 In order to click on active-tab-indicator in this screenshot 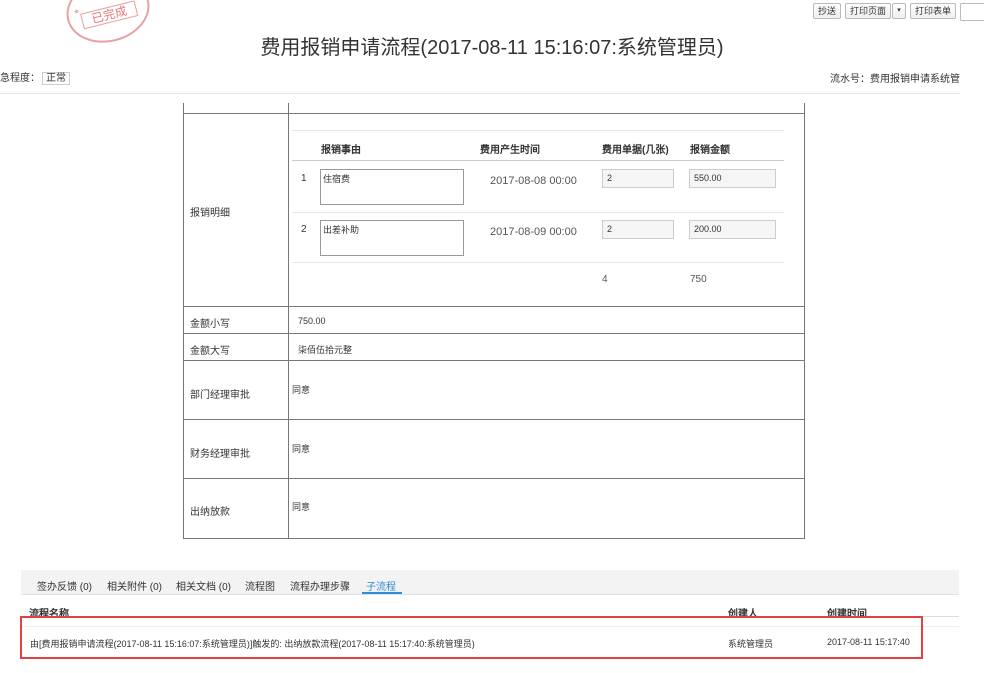, I will do `click(382, 593)`.